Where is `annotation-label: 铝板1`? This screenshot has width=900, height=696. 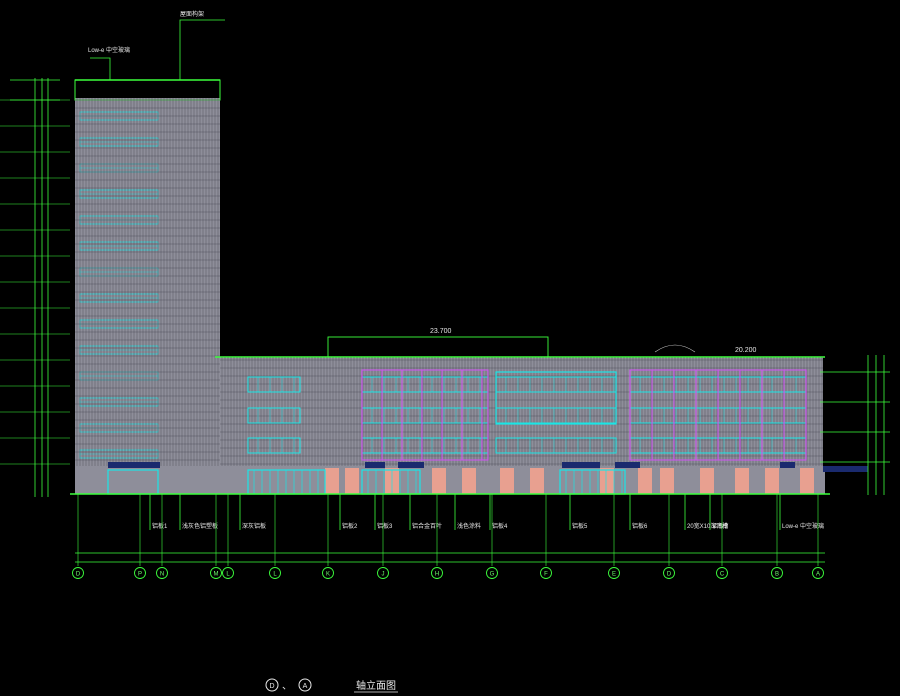
annotation-label: 铝板1 is located at coordinates (160, 526).